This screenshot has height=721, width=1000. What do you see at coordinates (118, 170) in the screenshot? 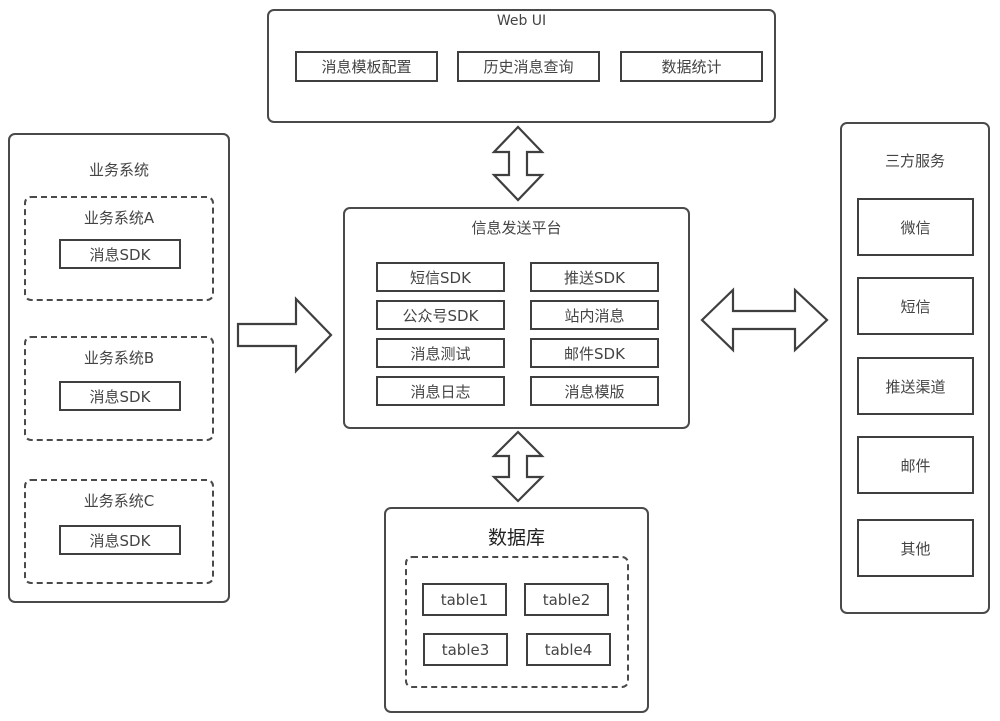
I see `business-systems-title: 业务系统` at bounding box center [118, 170].